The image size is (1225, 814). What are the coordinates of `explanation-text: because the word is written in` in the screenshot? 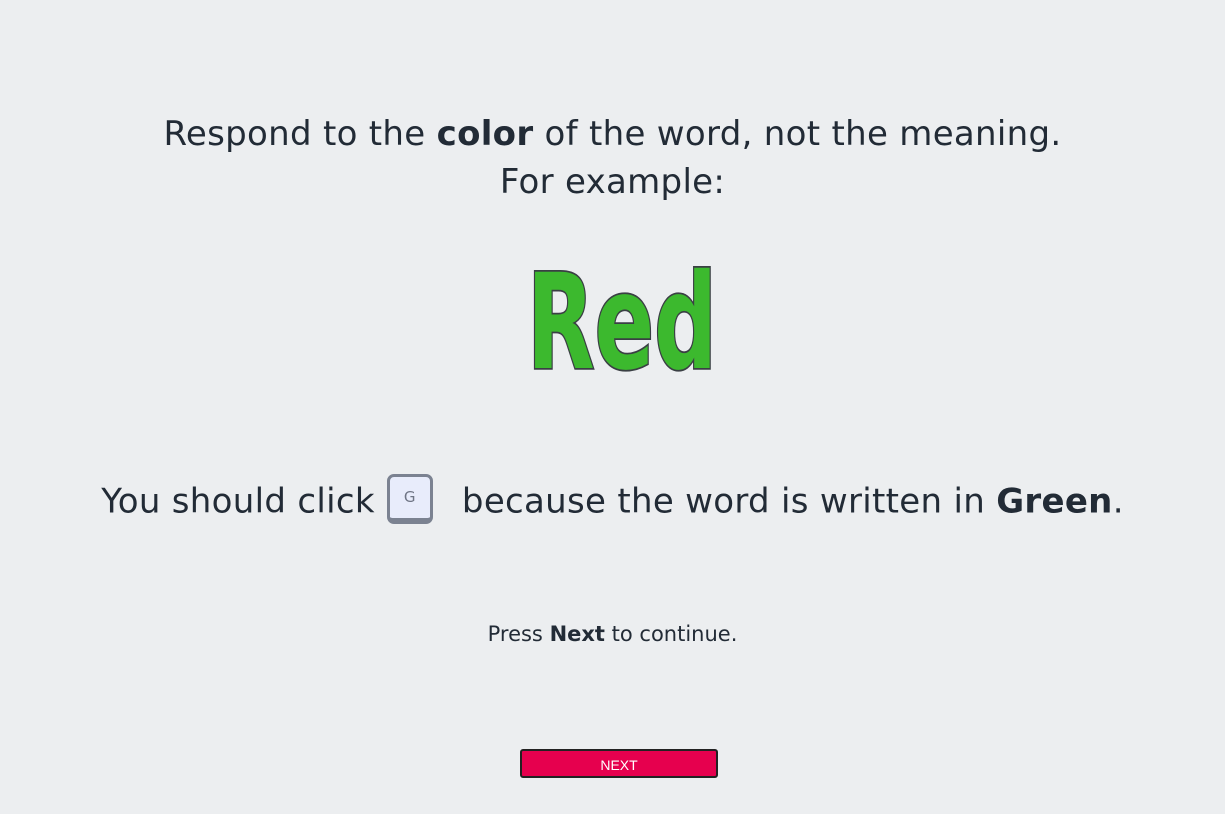 It's located at (723, 501).